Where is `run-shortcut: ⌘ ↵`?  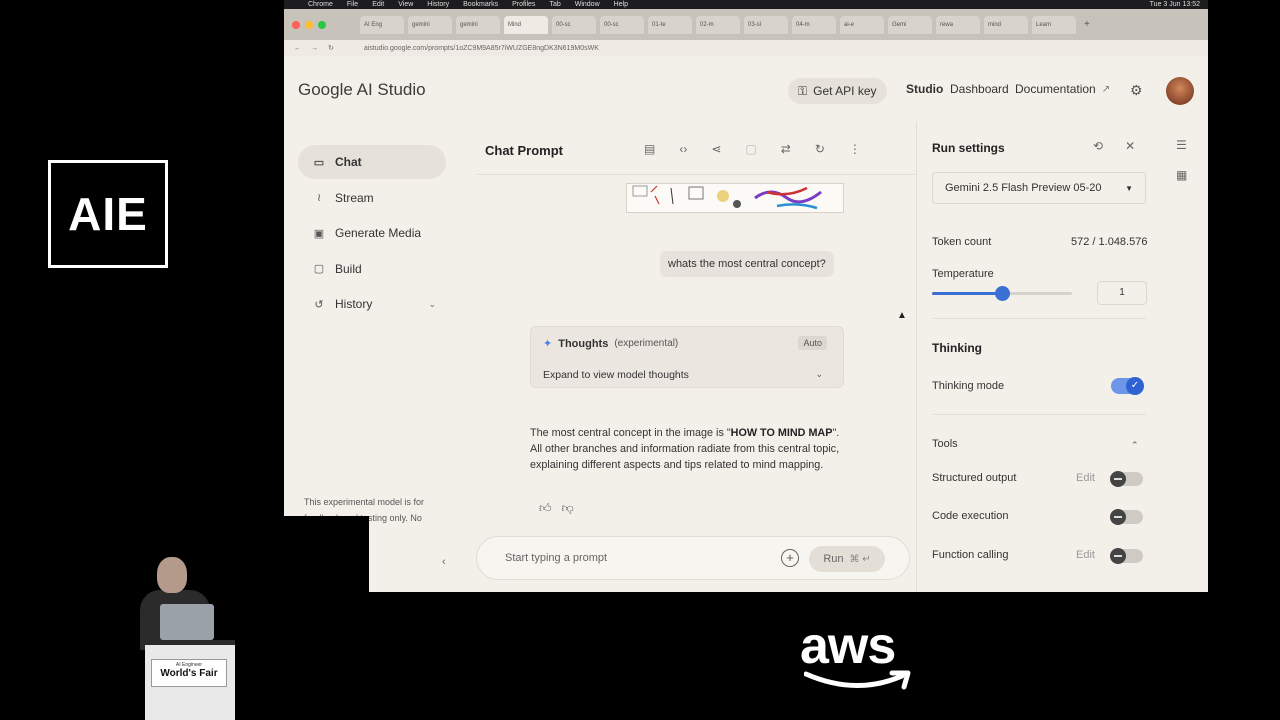
run-shortcut: ⌘ ↵ is located at coordinates (860, 559).